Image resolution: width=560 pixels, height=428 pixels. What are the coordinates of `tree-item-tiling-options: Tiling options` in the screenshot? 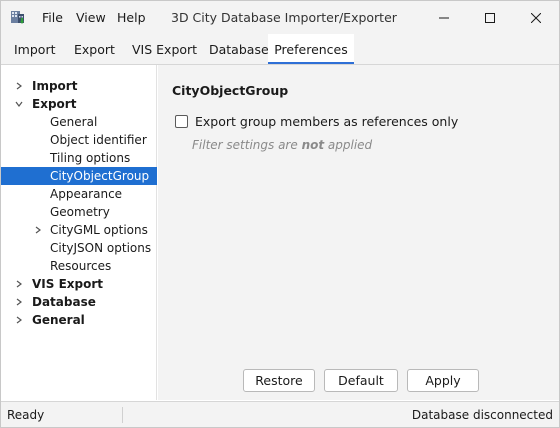 It's located at (79, 158).